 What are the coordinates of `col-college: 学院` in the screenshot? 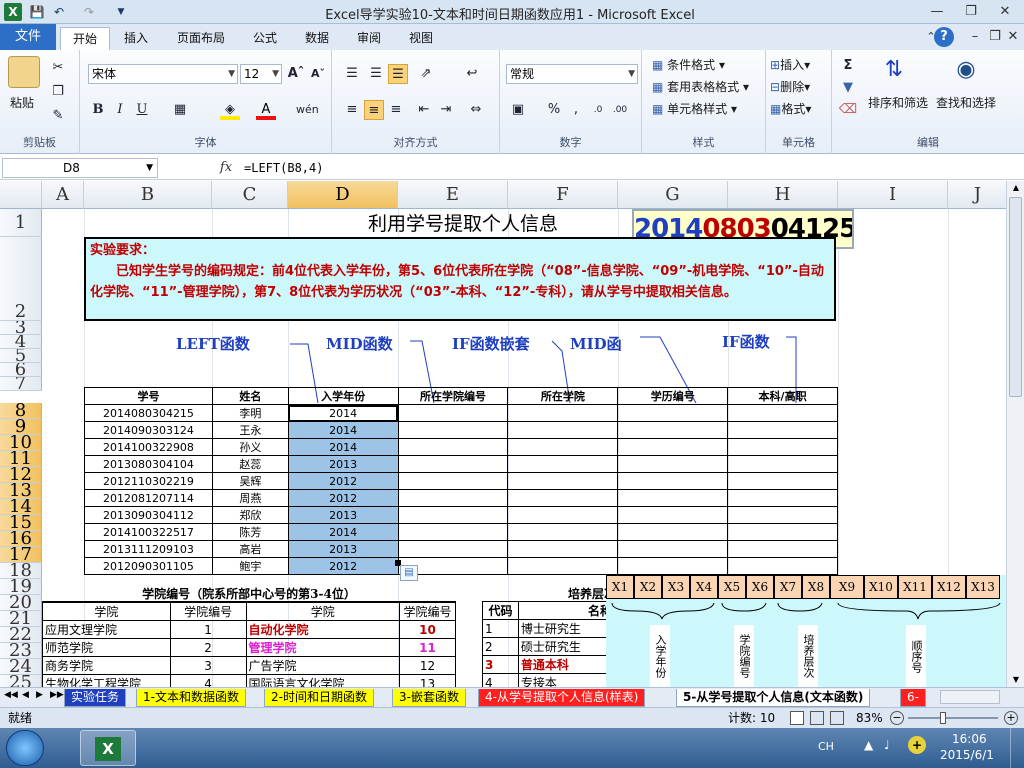 It's located at (106, 611).